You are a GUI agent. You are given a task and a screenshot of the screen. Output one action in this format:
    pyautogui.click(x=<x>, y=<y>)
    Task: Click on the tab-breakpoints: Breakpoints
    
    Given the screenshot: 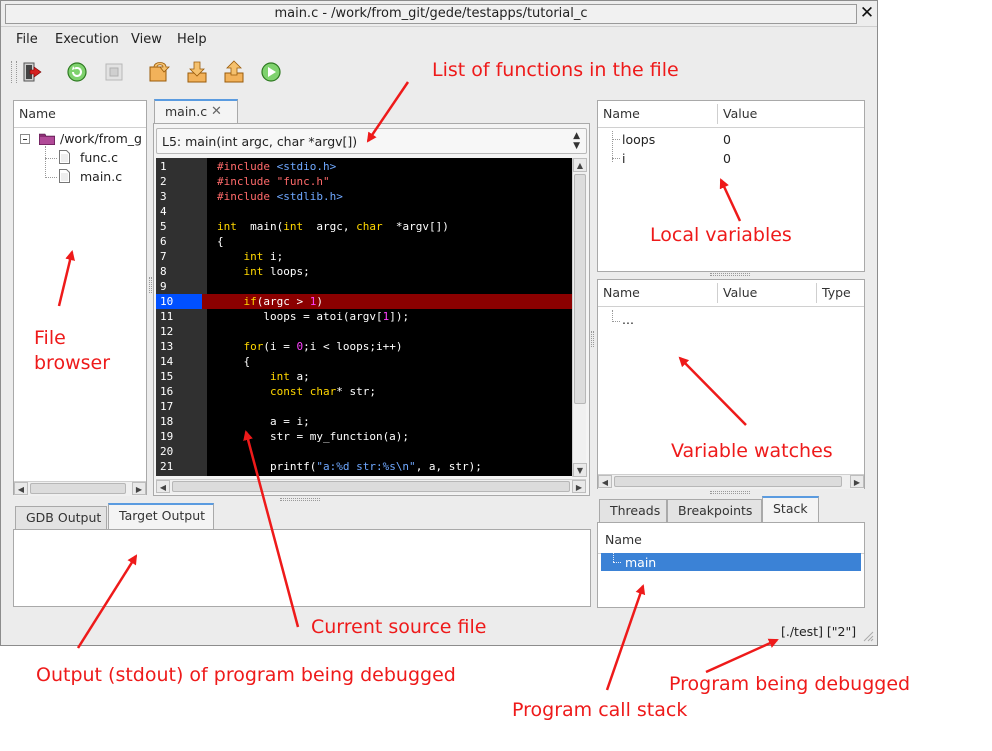 What is the action you would take?
    pyautogui.click(x=714, y=511)
    